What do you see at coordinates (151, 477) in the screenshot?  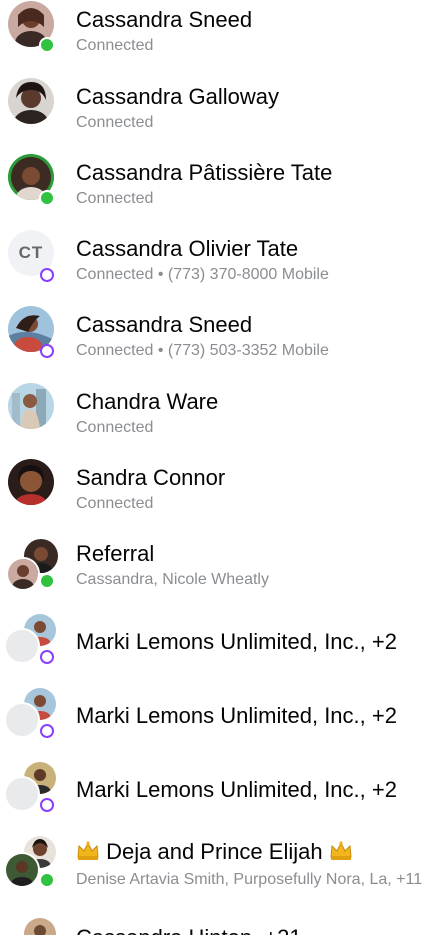 I see `contact-name: Sandra Connor` at bounding box center [151, 477].